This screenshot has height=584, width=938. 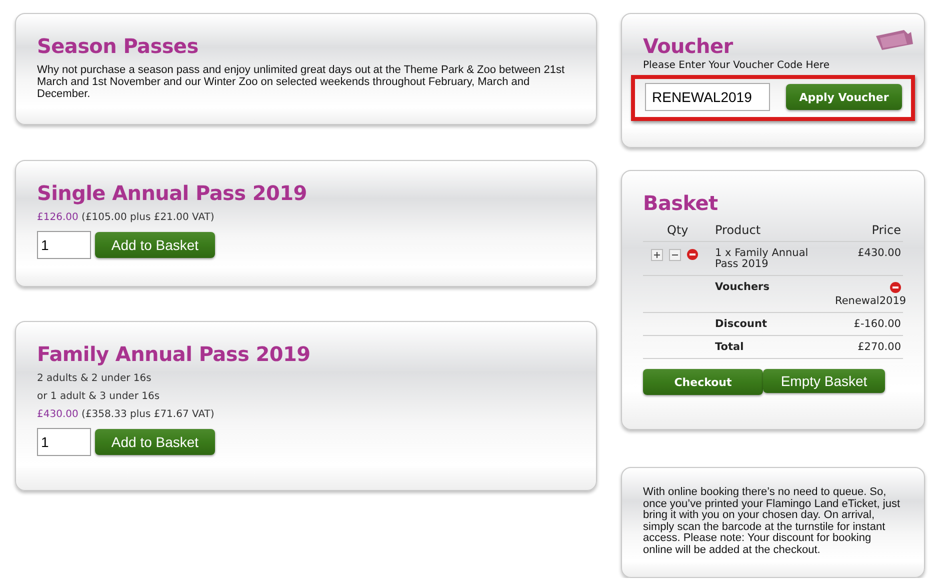 I want to click on product-detail: 2 adults & 2 under 16s, so click(x=94, y=378).